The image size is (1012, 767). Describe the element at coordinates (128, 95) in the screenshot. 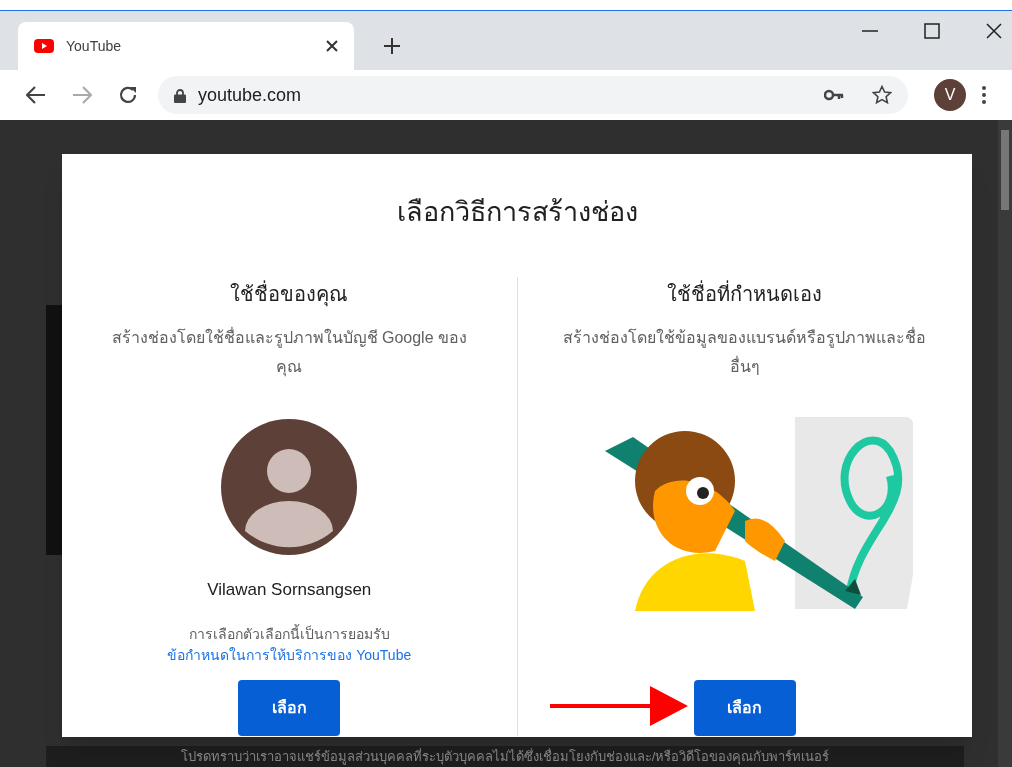

I see `reload-icon` at that location.